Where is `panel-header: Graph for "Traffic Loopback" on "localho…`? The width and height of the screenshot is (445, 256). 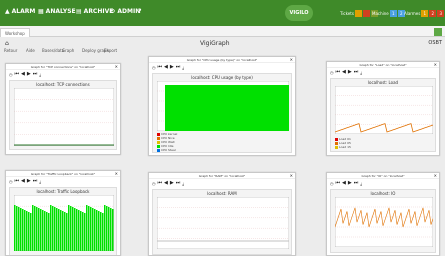
panel-header: Graph for "Traffic Loopback" on "localho… is located at coordinates (63, 174).